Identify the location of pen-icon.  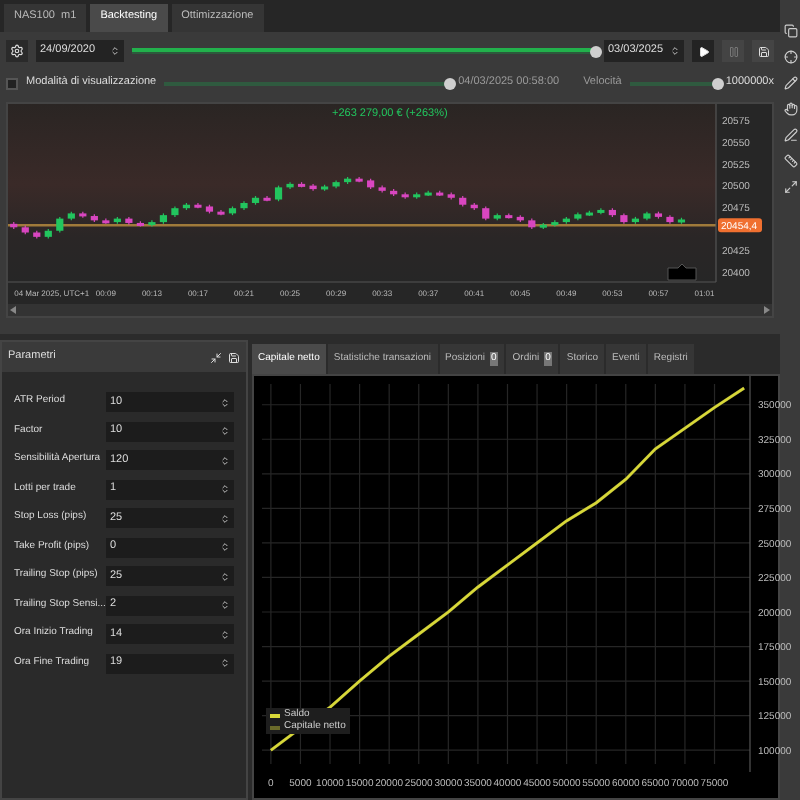
(790, 135).